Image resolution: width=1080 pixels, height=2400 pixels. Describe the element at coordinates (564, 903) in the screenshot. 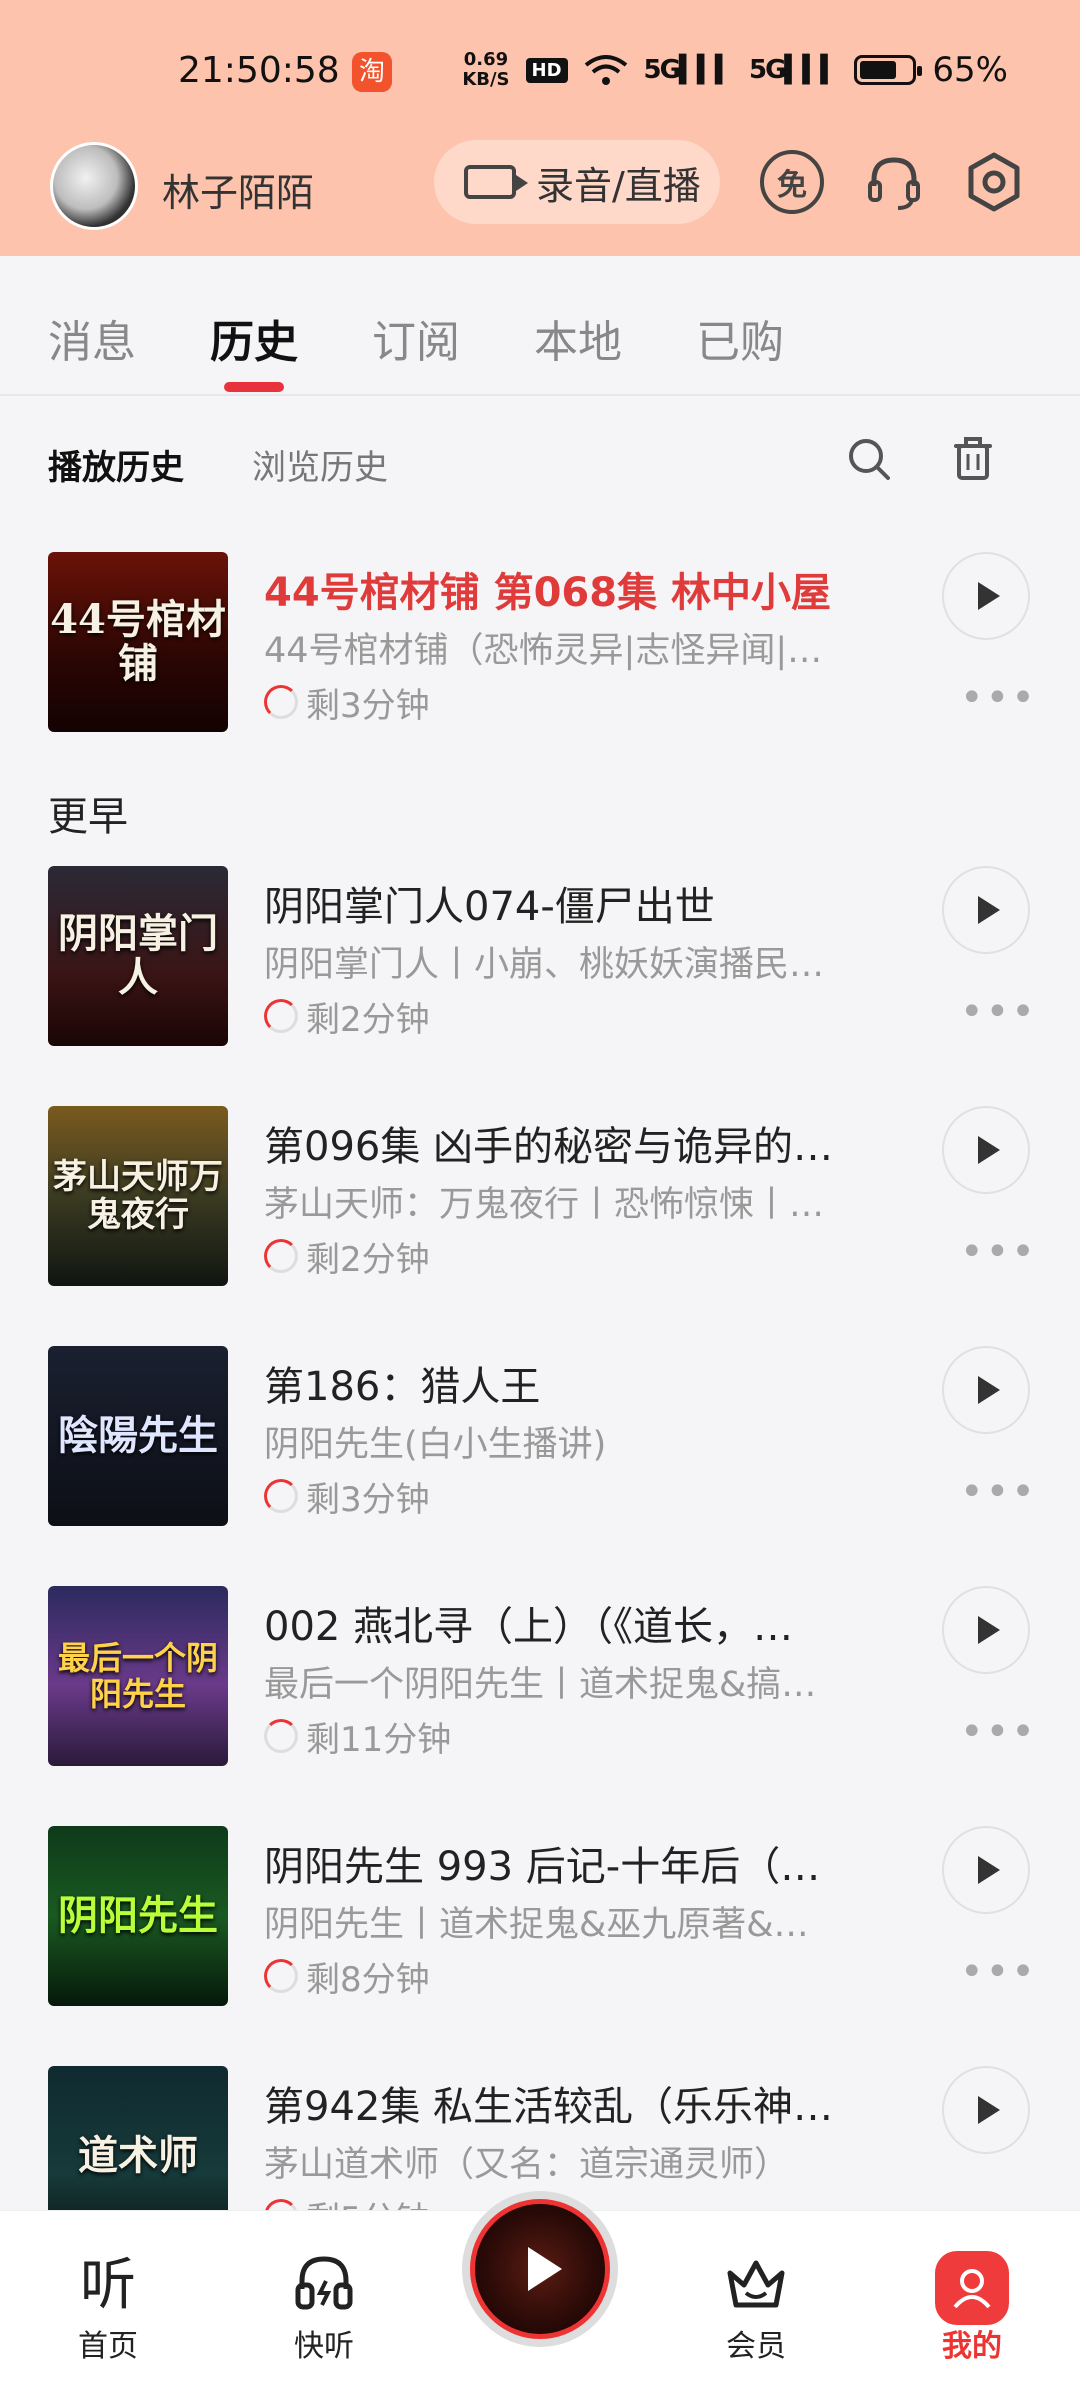

I see `episode-title: 阴阳掌门人074-僵尸出世` at that location.